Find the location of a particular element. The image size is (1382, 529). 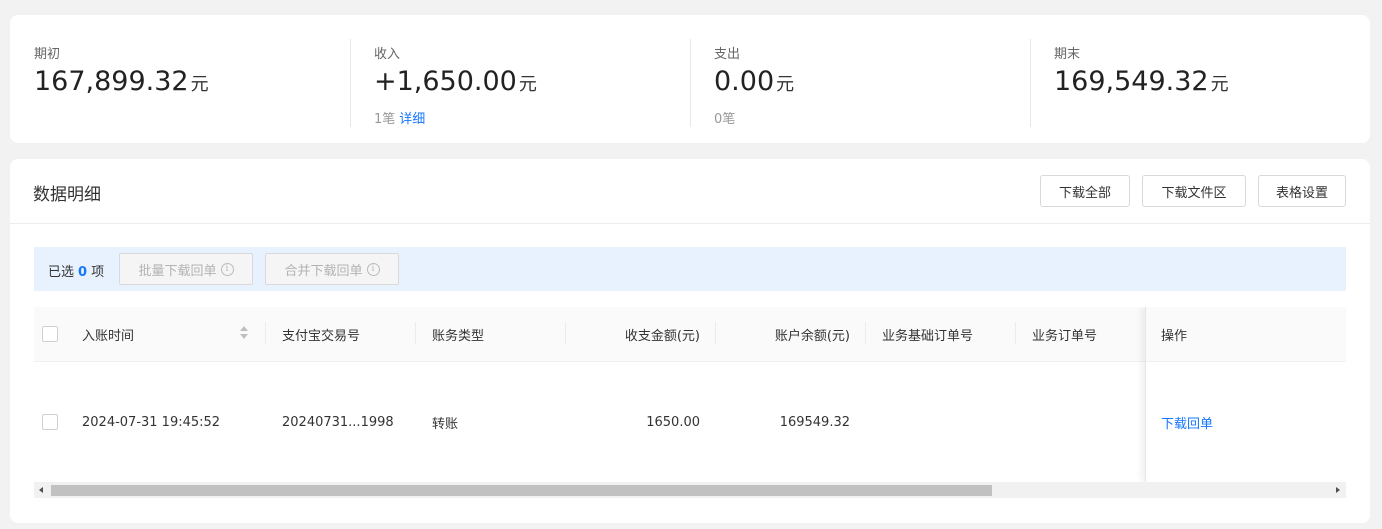

stat-opening-unit: 元 is located at coordinates (199, 84).